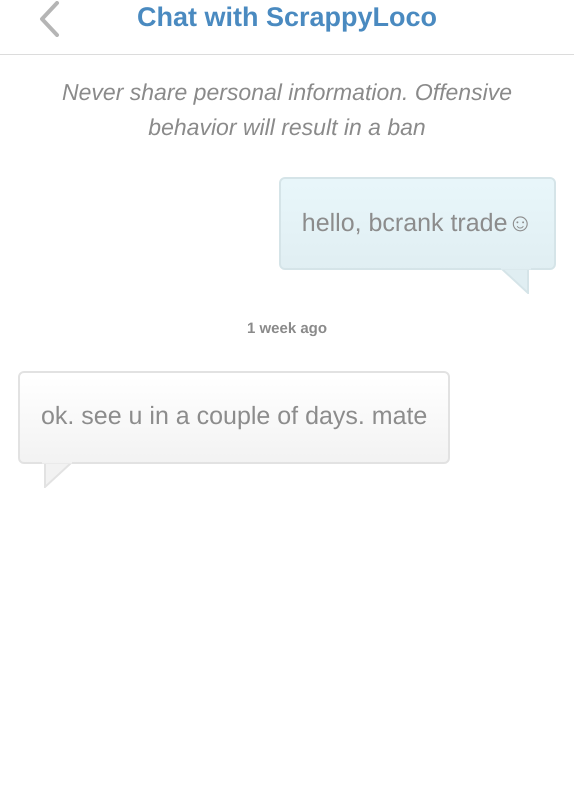 This screenshot has height=800, width=574. I want to click on warning-notice: Never share personal information. Offensive behavior will result in a ban, so click(287, 110).